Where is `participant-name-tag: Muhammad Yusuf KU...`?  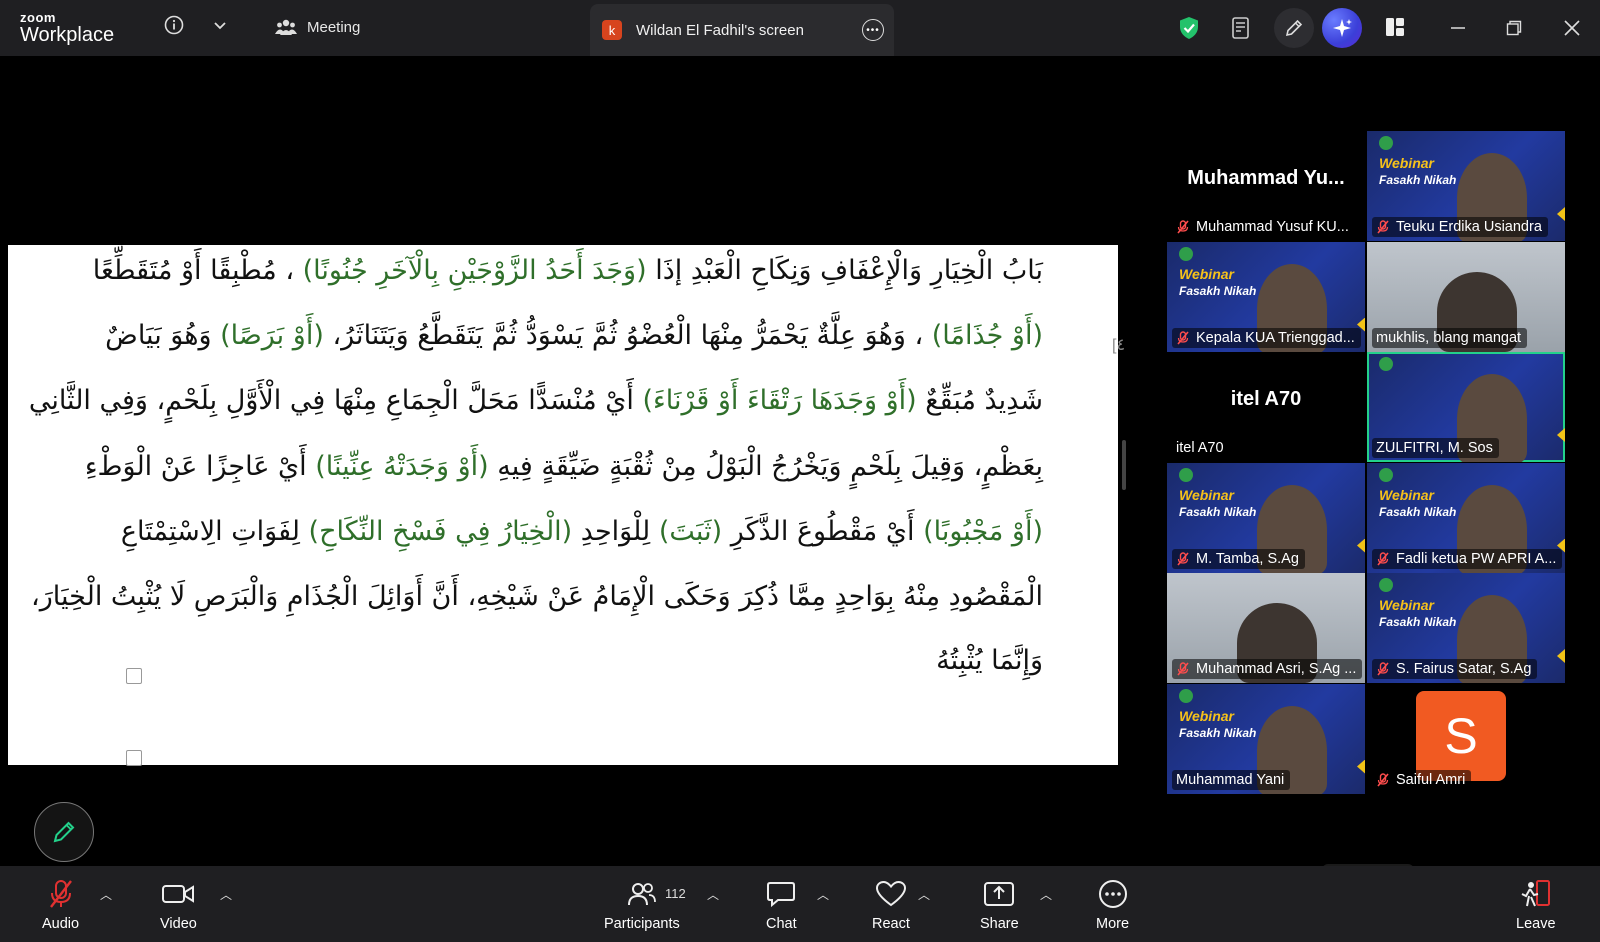
participant-name-tag: Muhammad Yusuf KU... is located at coordinates (1263, 227).